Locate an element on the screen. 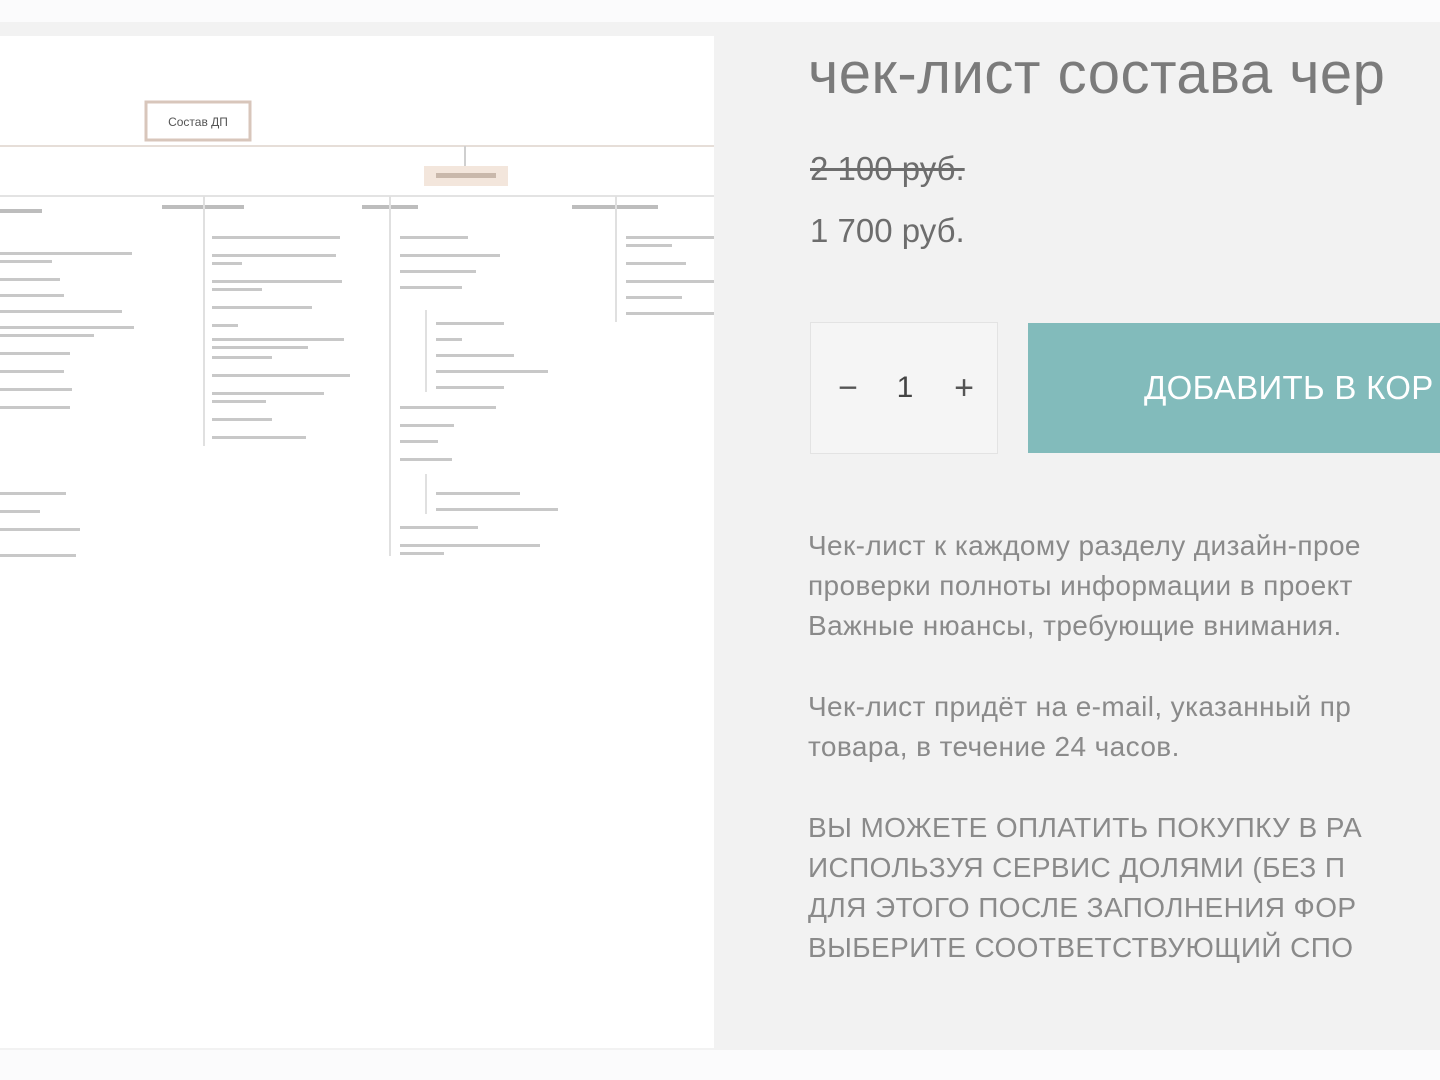 The image size is (1440, 1080). description-line: ВЫБЕРИТЕ СООТВЕТСТВУЮЩИЙ СПО is located at coordinates (1081, 947).